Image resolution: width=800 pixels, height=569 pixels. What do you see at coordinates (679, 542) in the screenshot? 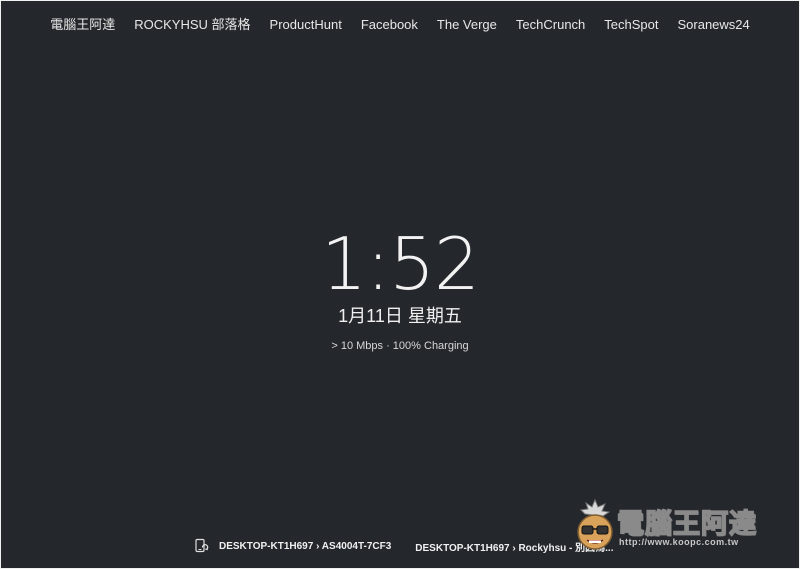
I see `watermark-url: http://www.koopc.com.tw` at bounding box center [679, 542].